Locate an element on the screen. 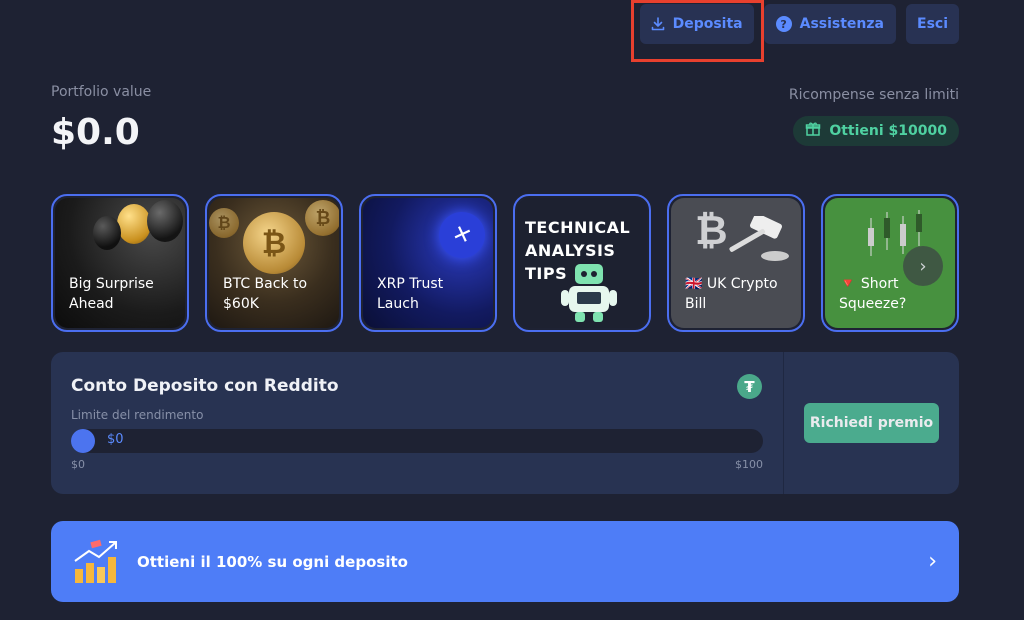  rewards-button-label: Ottieni $10000 is located at coordinates (888, 131).